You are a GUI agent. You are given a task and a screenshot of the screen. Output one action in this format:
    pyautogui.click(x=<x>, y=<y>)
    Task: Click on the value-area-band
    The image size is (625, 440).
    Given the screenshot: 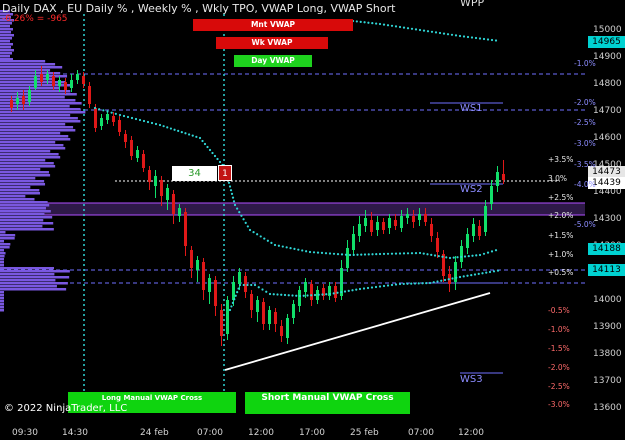 What is the action you would take?
    pyautogui.click(x=292, y=209)
    